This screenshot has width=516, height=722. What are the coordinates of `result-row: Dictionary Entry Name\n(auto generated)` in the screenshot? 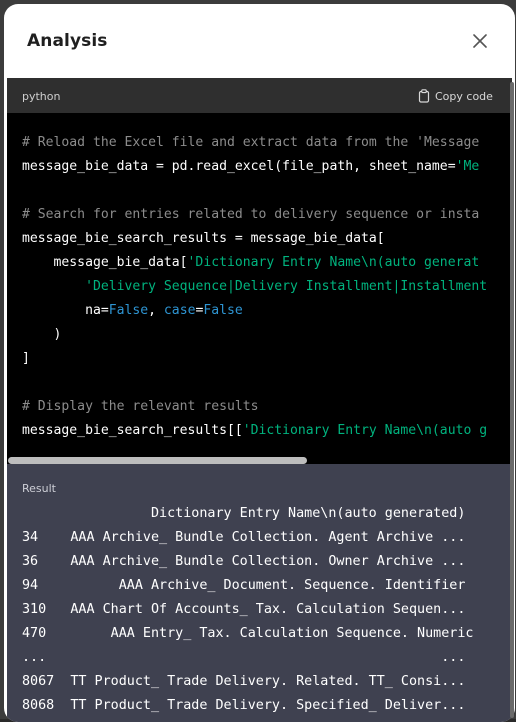 It's located at (244, 513).